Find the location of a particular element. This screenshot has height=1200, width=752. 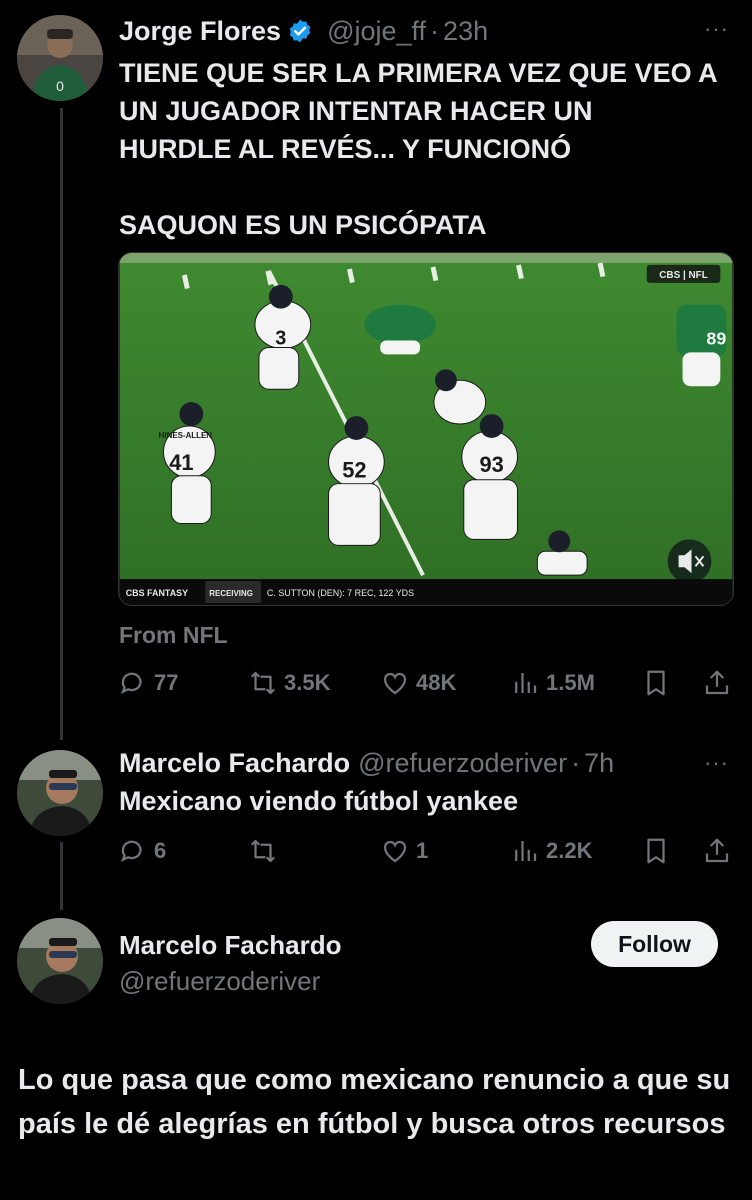

jersey-number-52: 52 is located at coordinates (354, 470).